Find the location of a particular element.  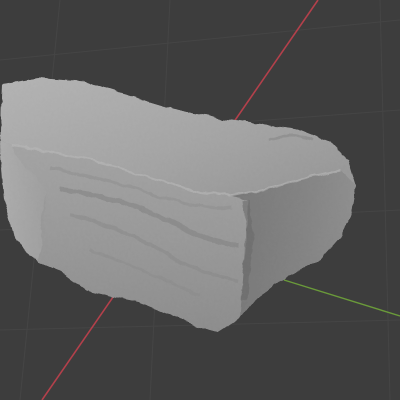

y-axis-line is located at coordinates (341, 298).